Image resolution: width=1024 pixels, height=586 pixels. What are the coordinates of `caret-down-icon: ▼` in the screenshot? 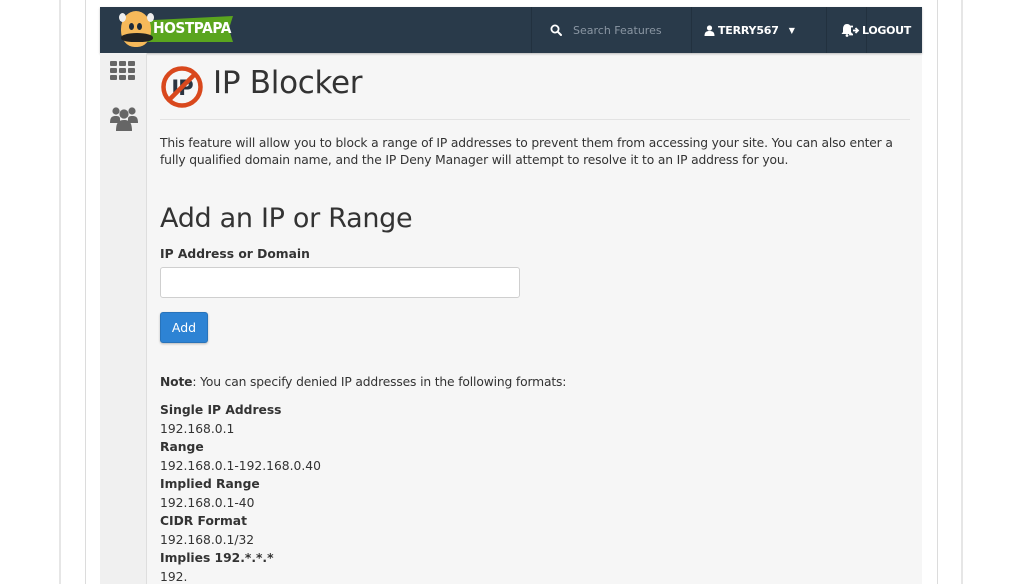 It's located at (792, 30).